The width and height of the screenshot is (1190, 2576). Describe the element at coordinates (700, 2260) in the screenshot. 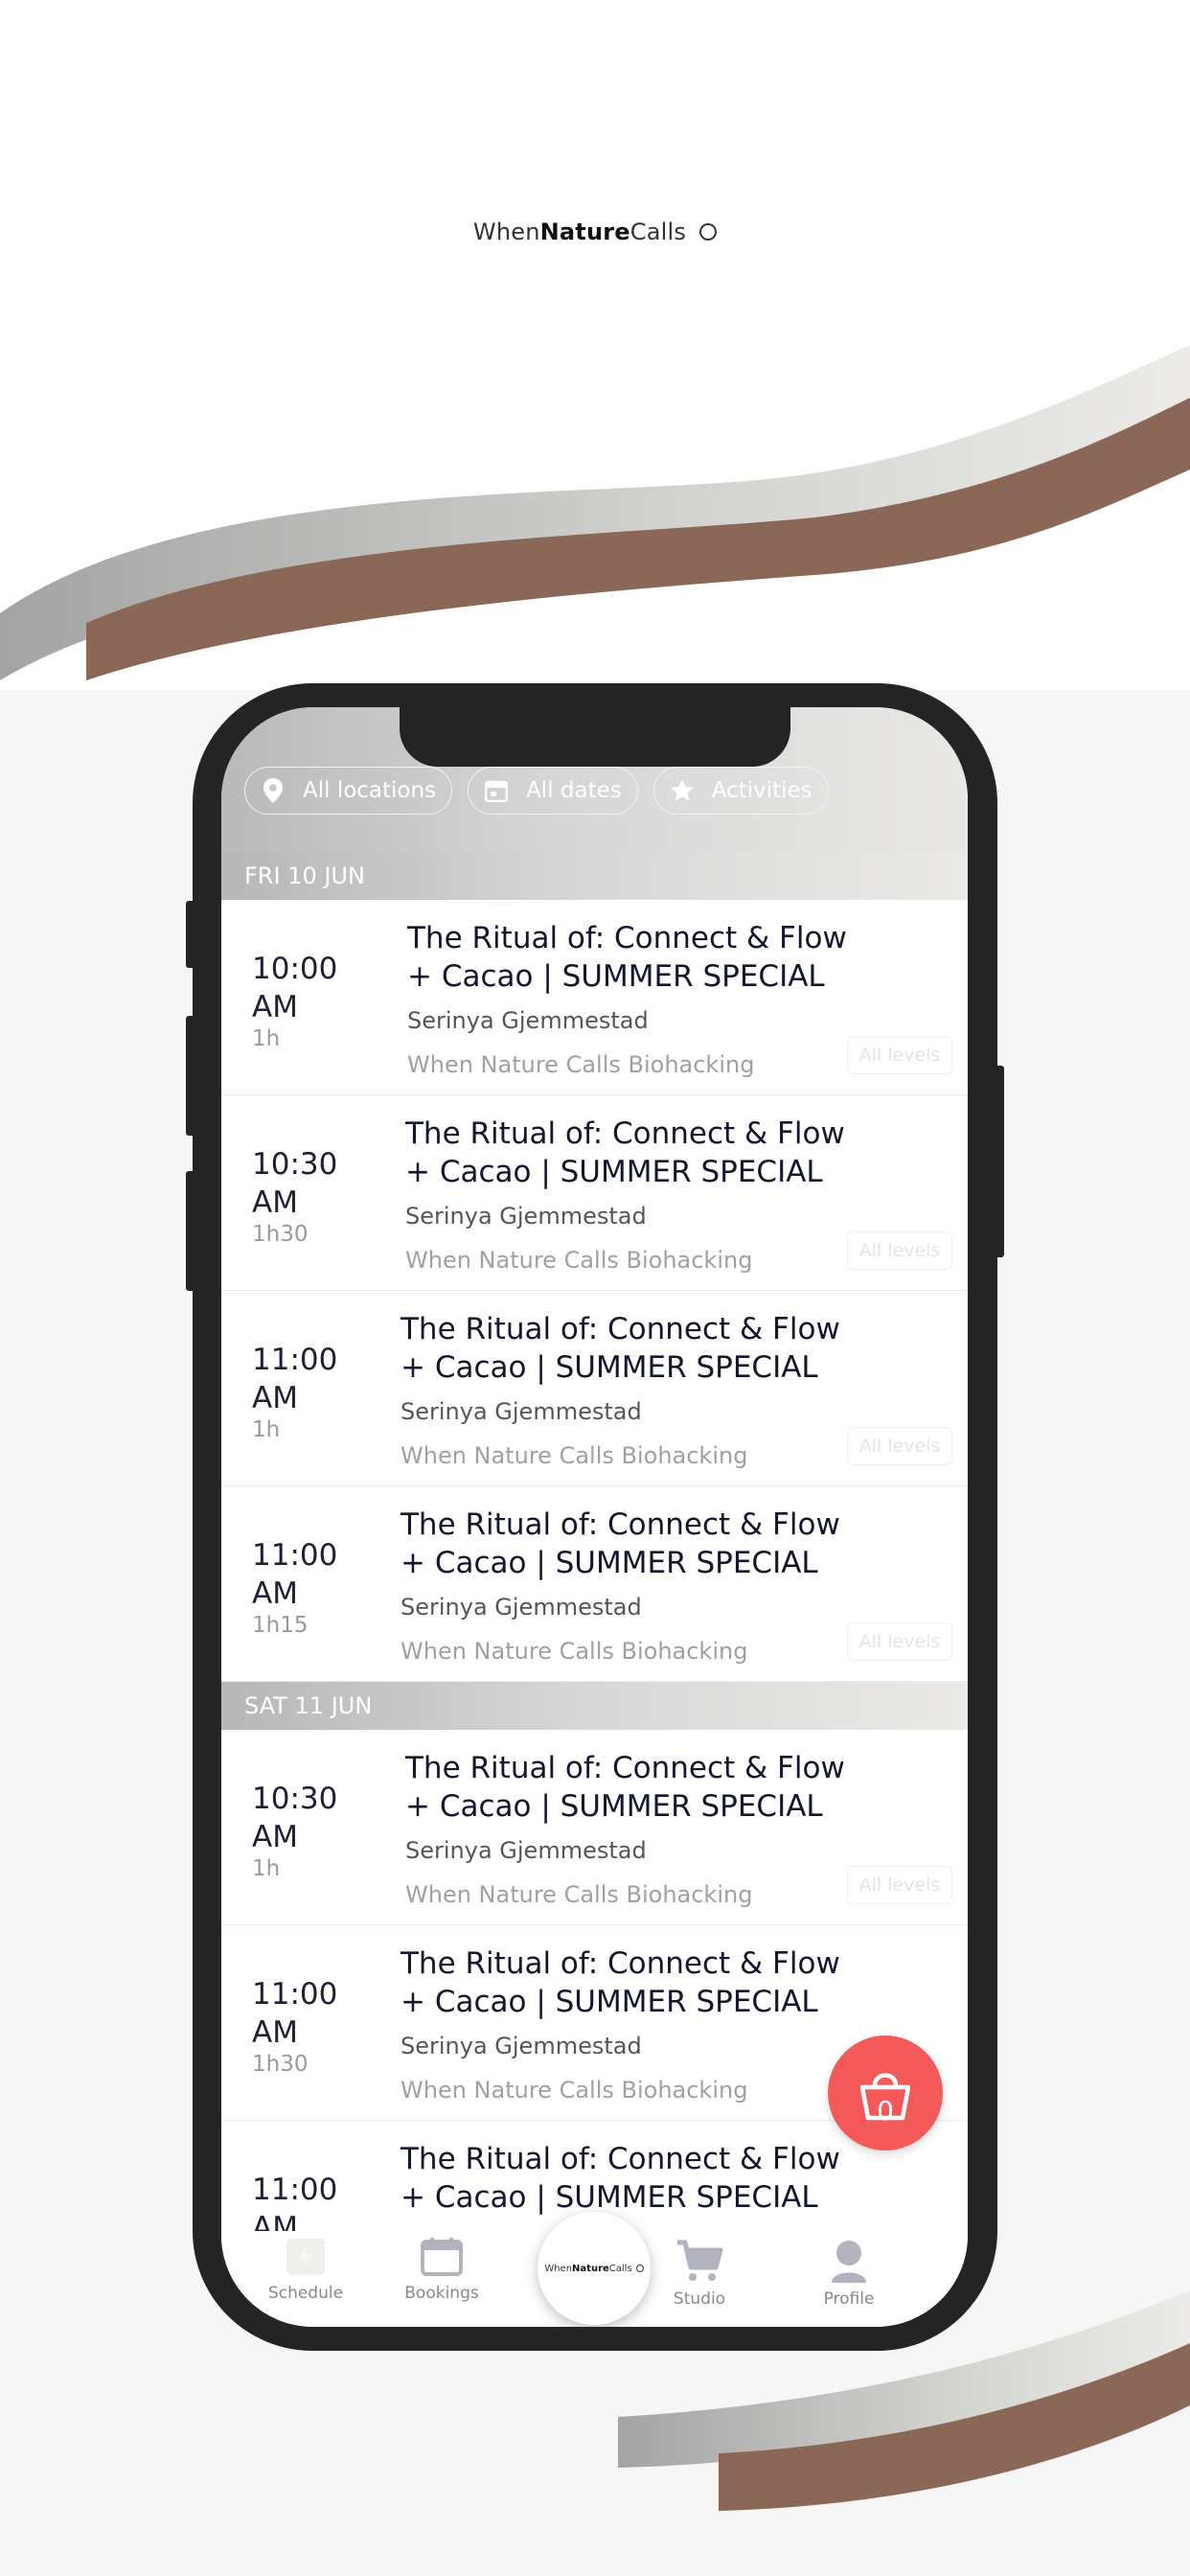

I see `cart-icon` at that location.